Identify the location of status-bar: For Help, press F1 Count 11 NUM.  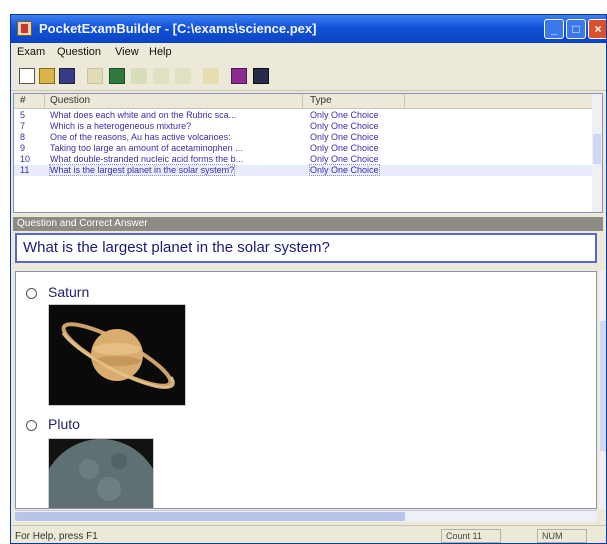
(308, 534).